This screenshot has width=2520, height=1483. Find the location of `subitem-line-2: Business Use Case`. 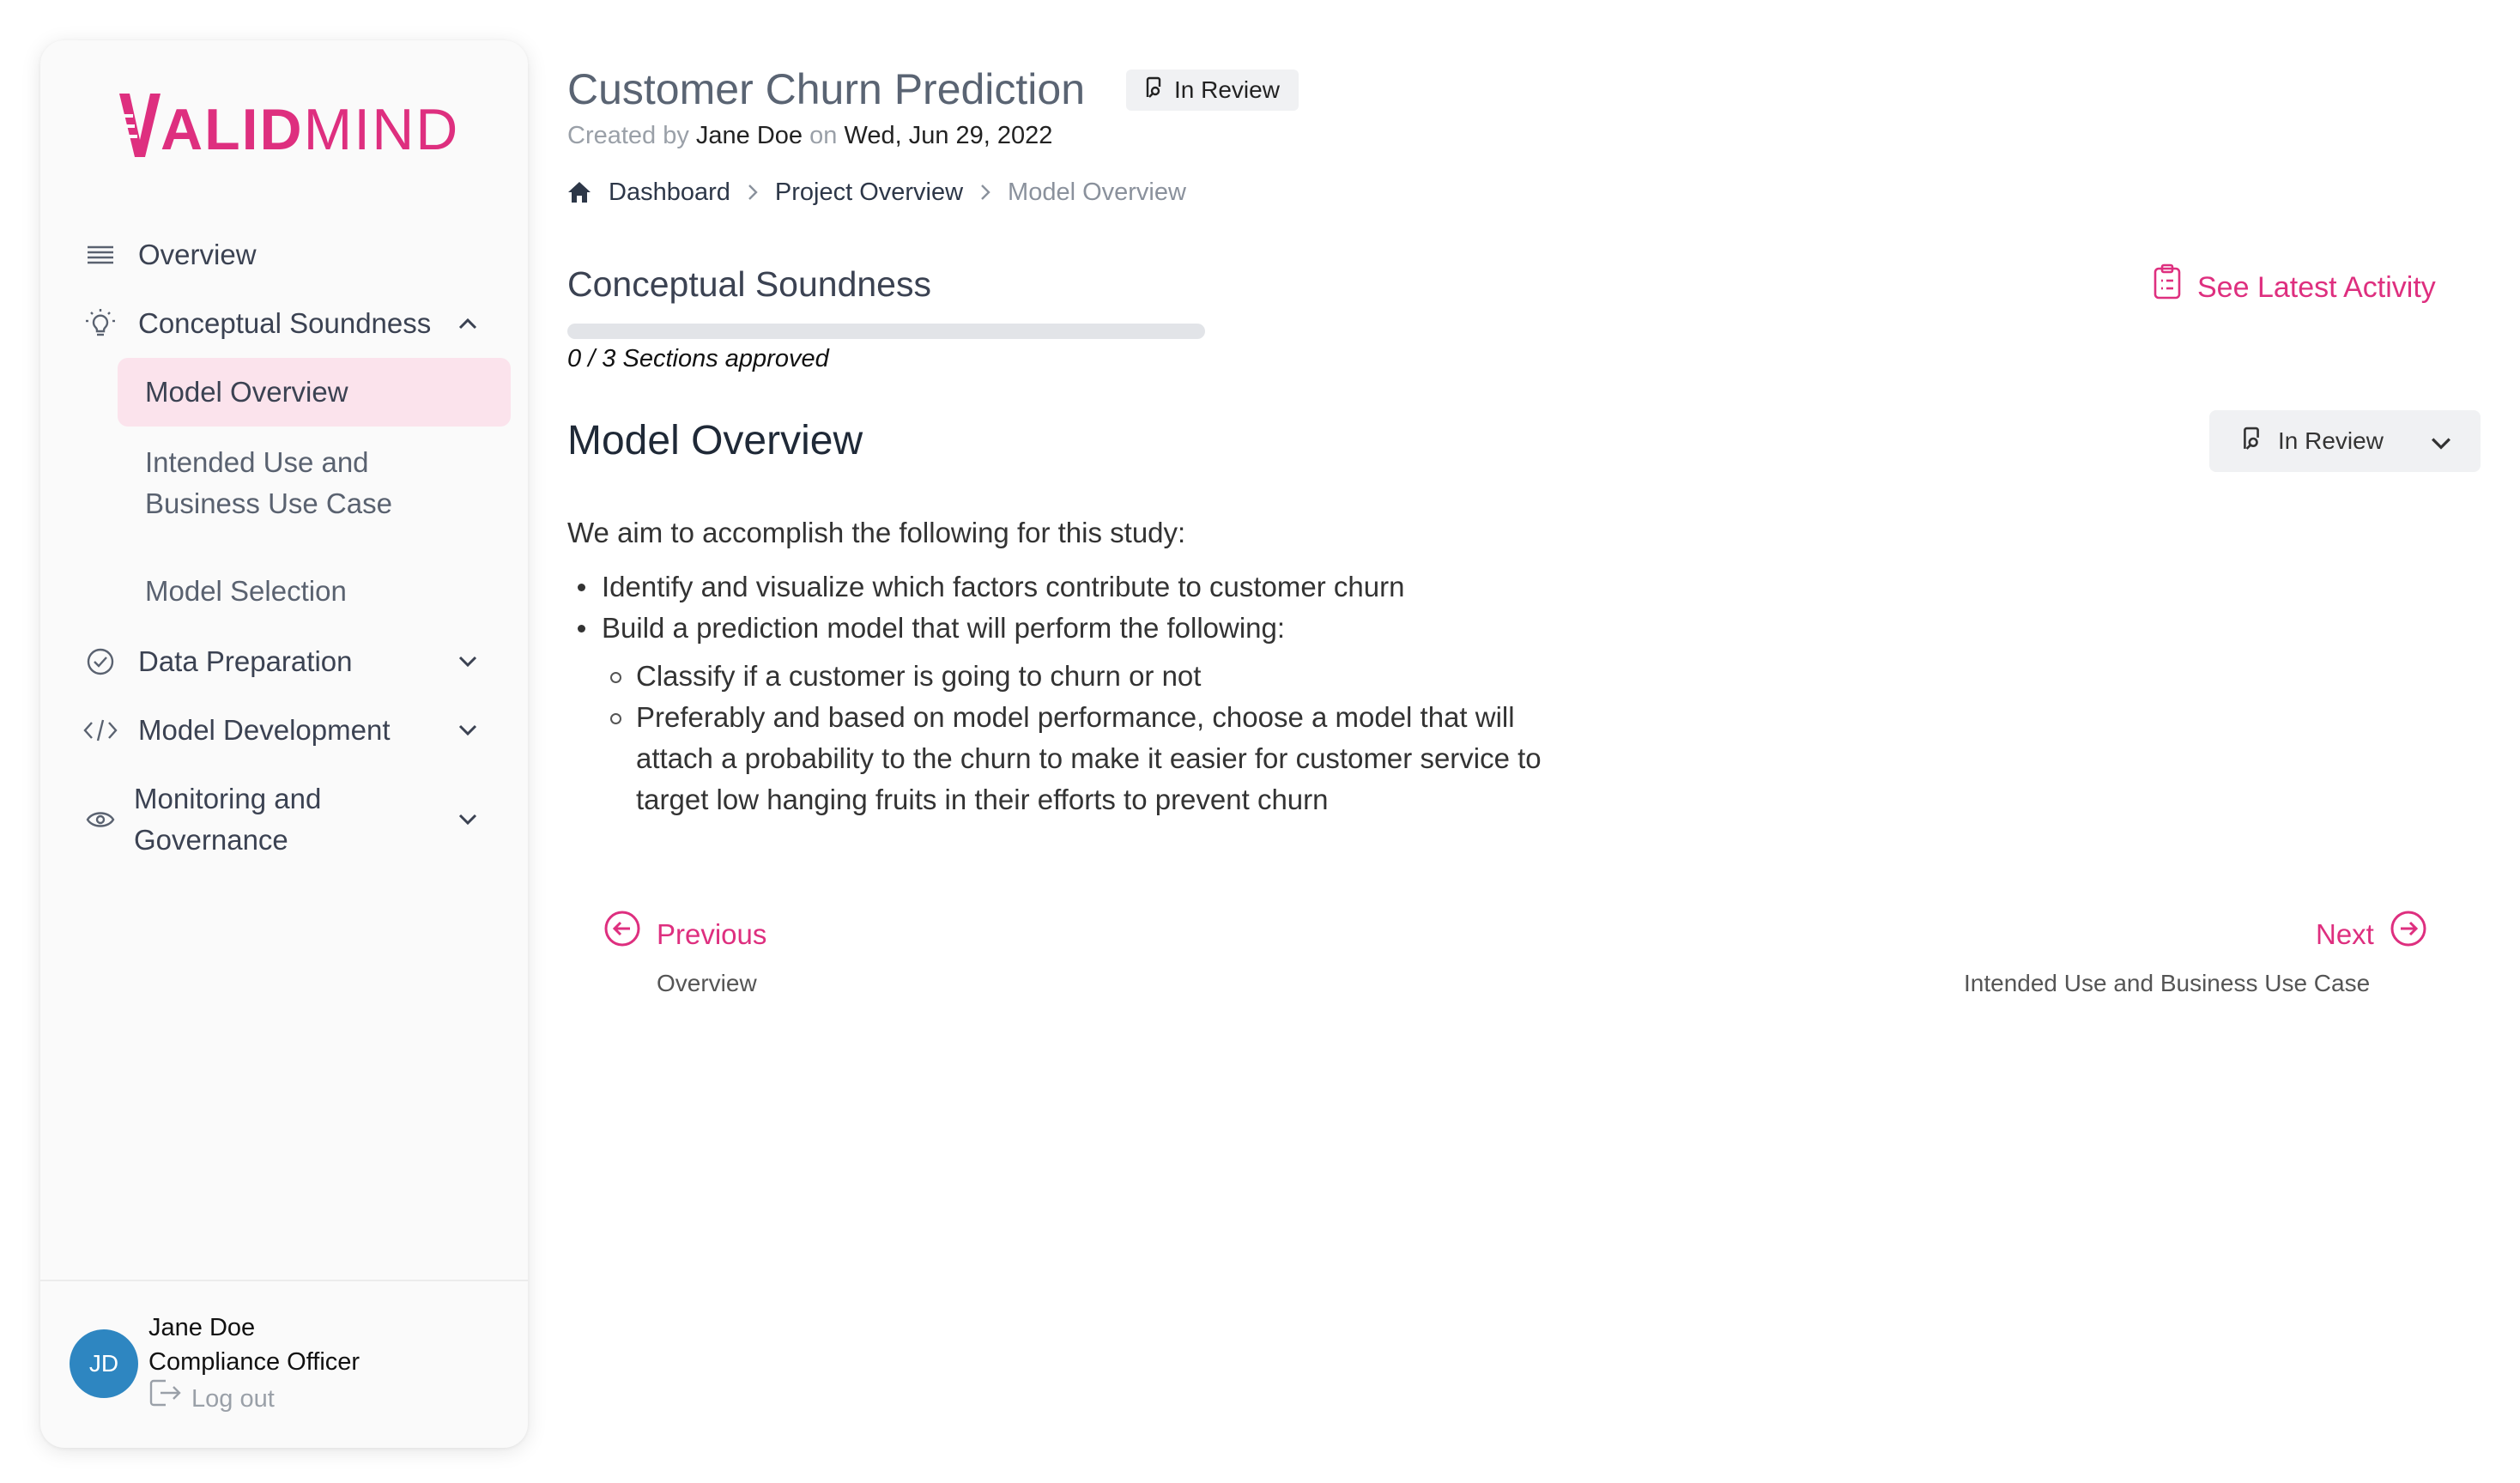

subitem-line-2: Business Use Case is located at coordinates (268, 503).